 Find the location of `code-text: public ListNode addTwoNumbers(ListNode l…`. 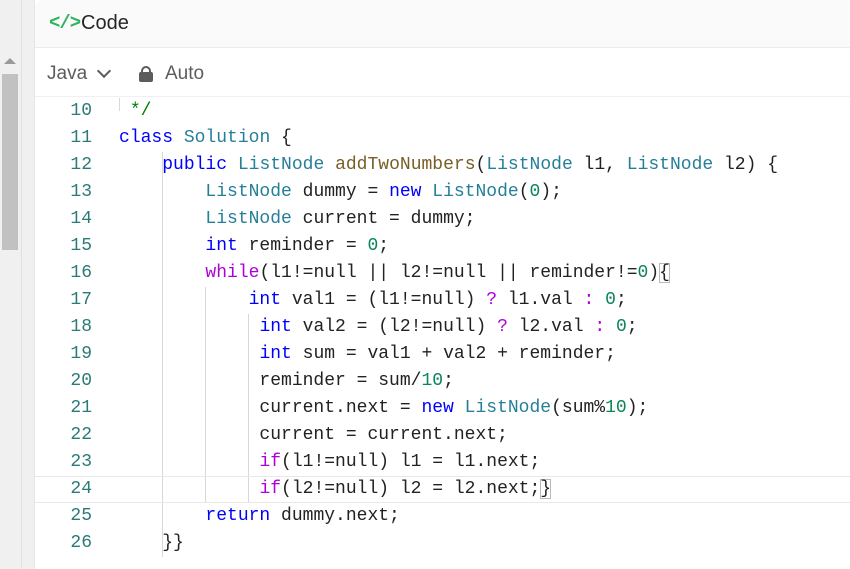

code-text: public ListNode addTwoNumbers(ListNode l… is located at coordinates (470, 165).